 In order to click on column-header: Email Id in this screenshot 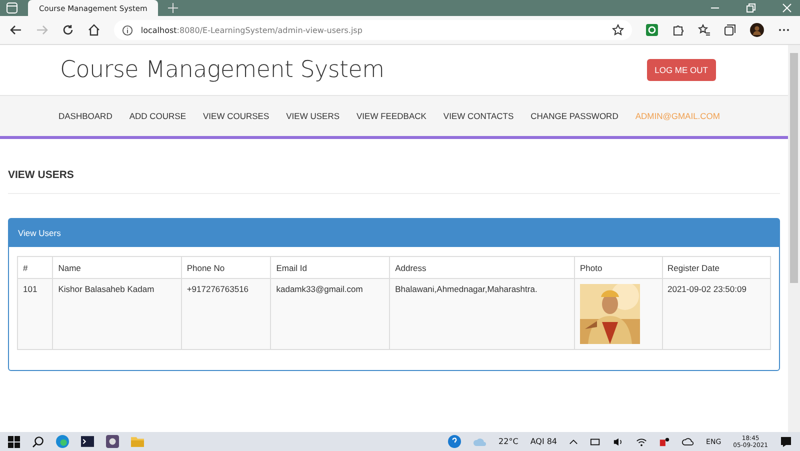, I will do `click(330, 267)`.